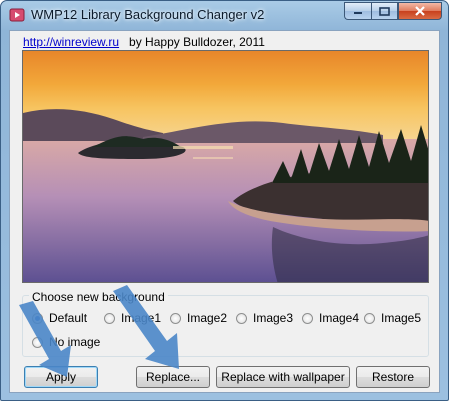 This screenshot has width=449, height=401. What do you see at coordinates (68, 318) in the screenshot?
I see `radio-label: Default` at bounding box center [68, 318].